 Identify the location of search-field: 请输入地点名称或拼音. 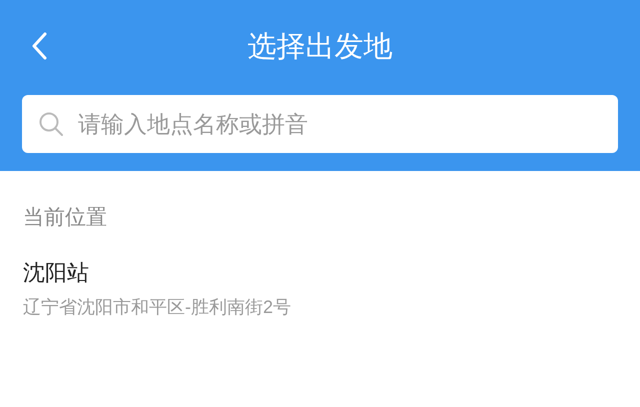
(320, 124).